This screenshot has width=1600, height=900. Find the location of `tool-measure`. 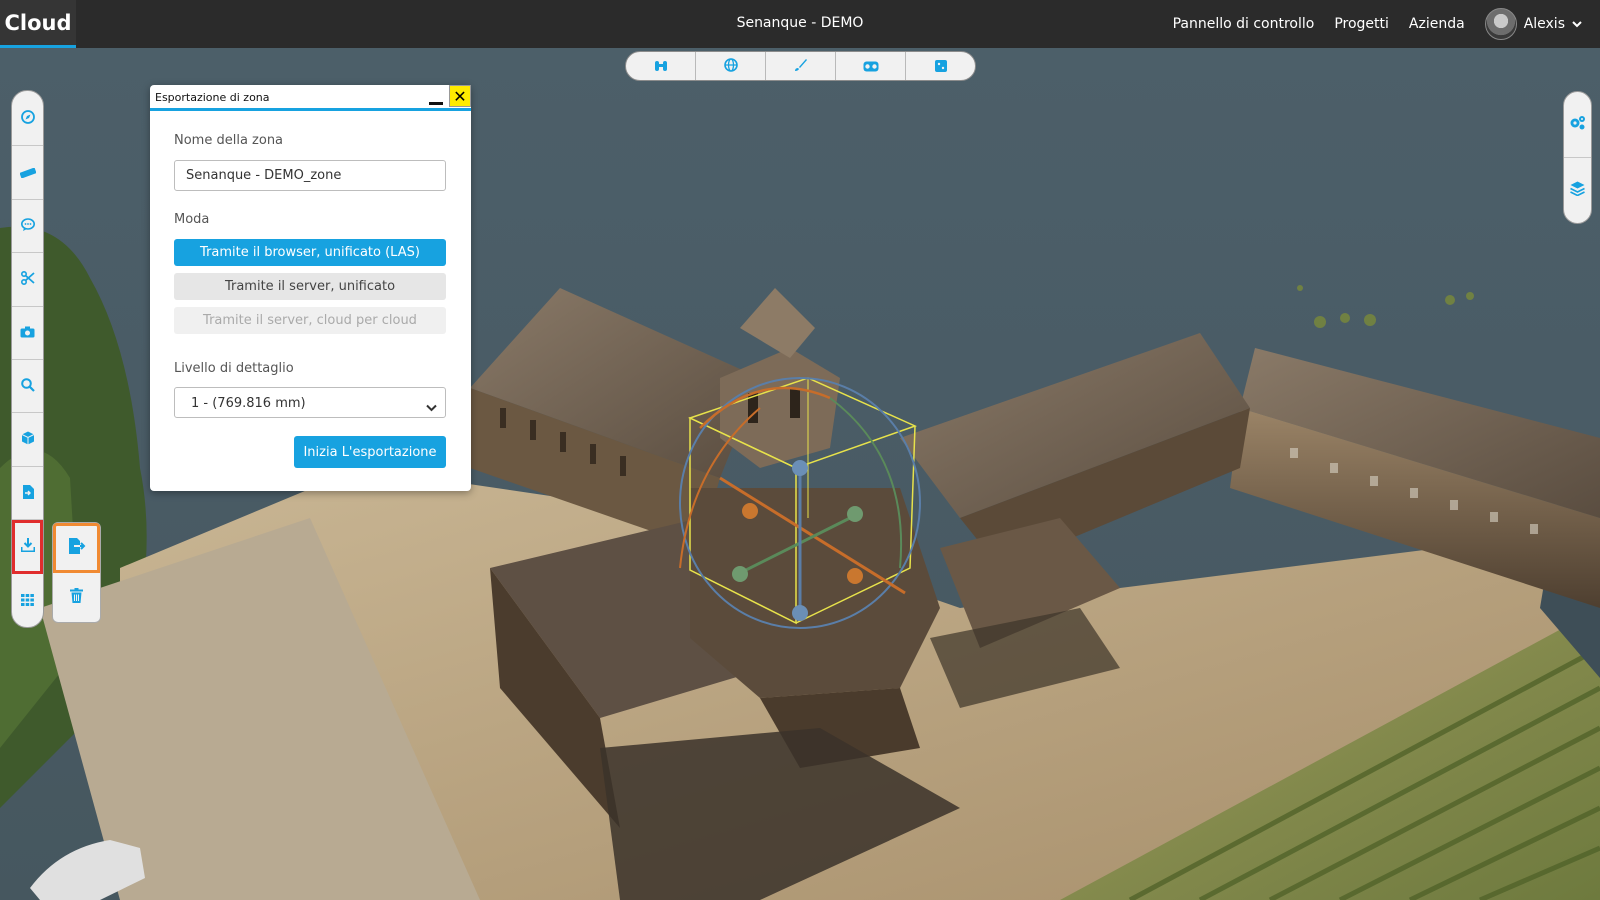

tool-measure is located at coordinates (27, 173).